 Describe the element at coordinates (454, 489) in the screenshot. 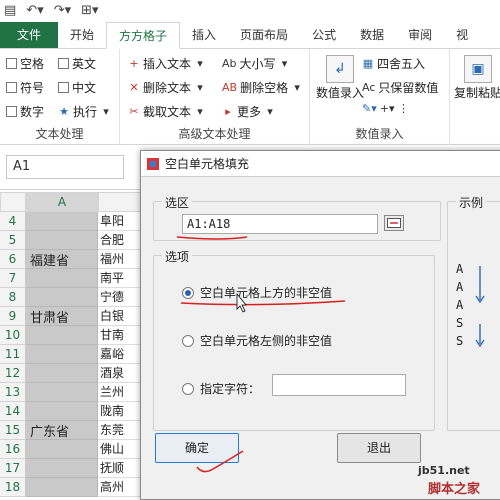

I see `watermark-brand: 脚本之家` at that location.